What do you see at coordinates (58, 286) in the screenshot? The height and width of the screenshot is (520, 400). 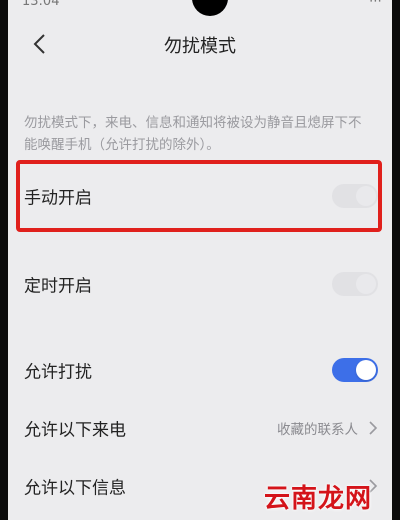 I see `scheduled-enable-label: 定时开启` at bounding box center [58, 286].